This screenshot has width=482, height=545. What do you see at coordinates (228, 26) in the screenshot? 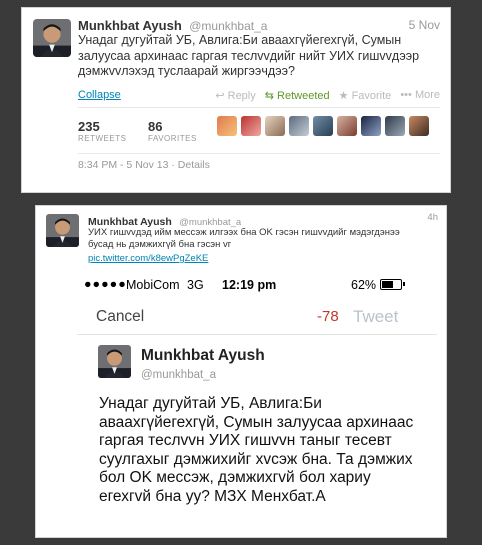
I see `author-handle: @munkhbat_a` at bounding box center [228, 26].